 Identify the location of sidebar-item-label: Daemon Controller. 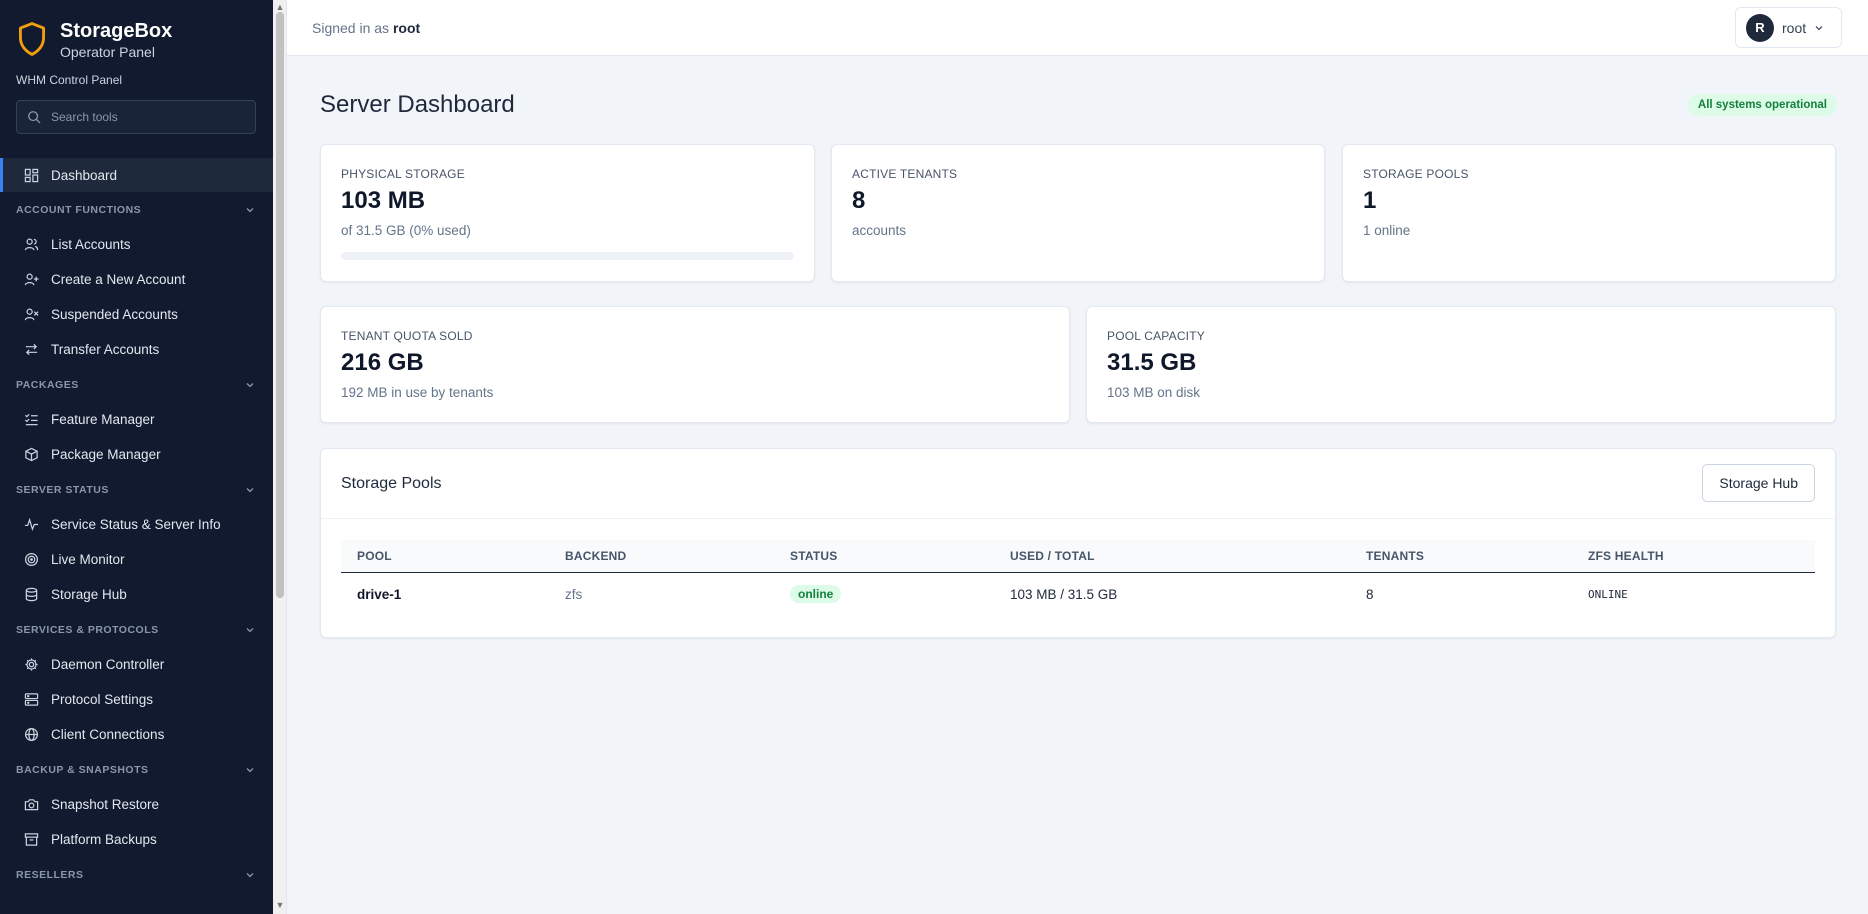
(108, 664).